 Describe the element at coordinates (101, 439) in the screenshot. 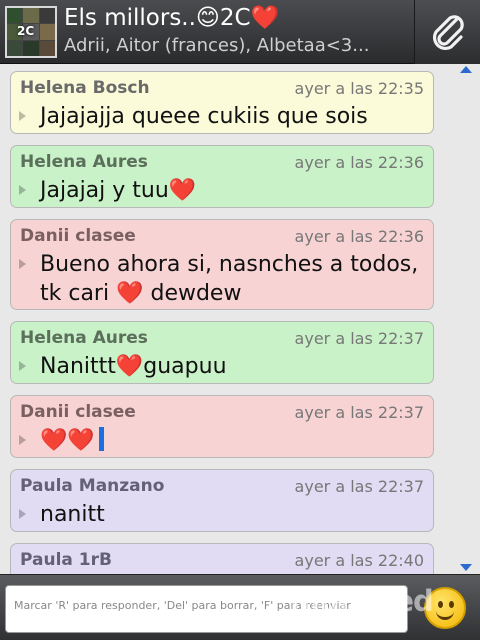

I see `selection-cursor` at that location.